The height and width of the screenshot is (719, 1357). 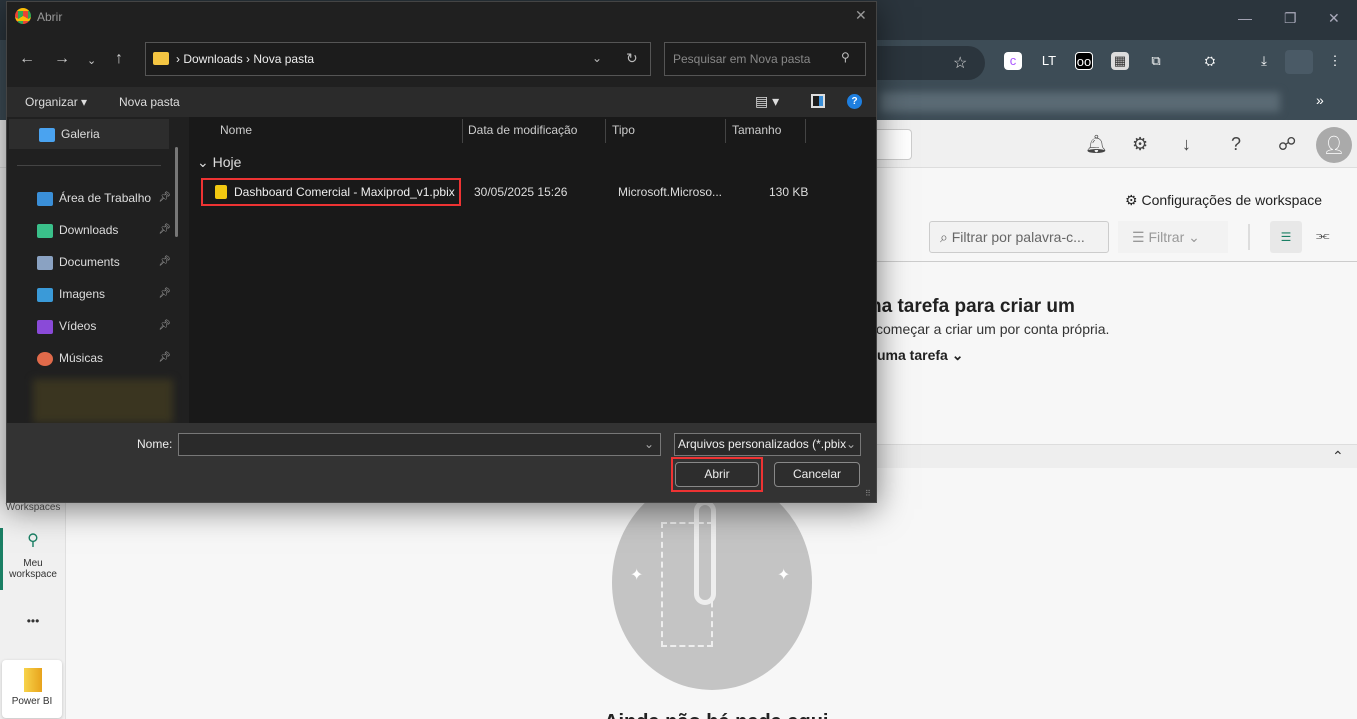 I want to click on filetype-select: Arquivos personalizados (*.pbix ⌄, so click(x=767, y=444).